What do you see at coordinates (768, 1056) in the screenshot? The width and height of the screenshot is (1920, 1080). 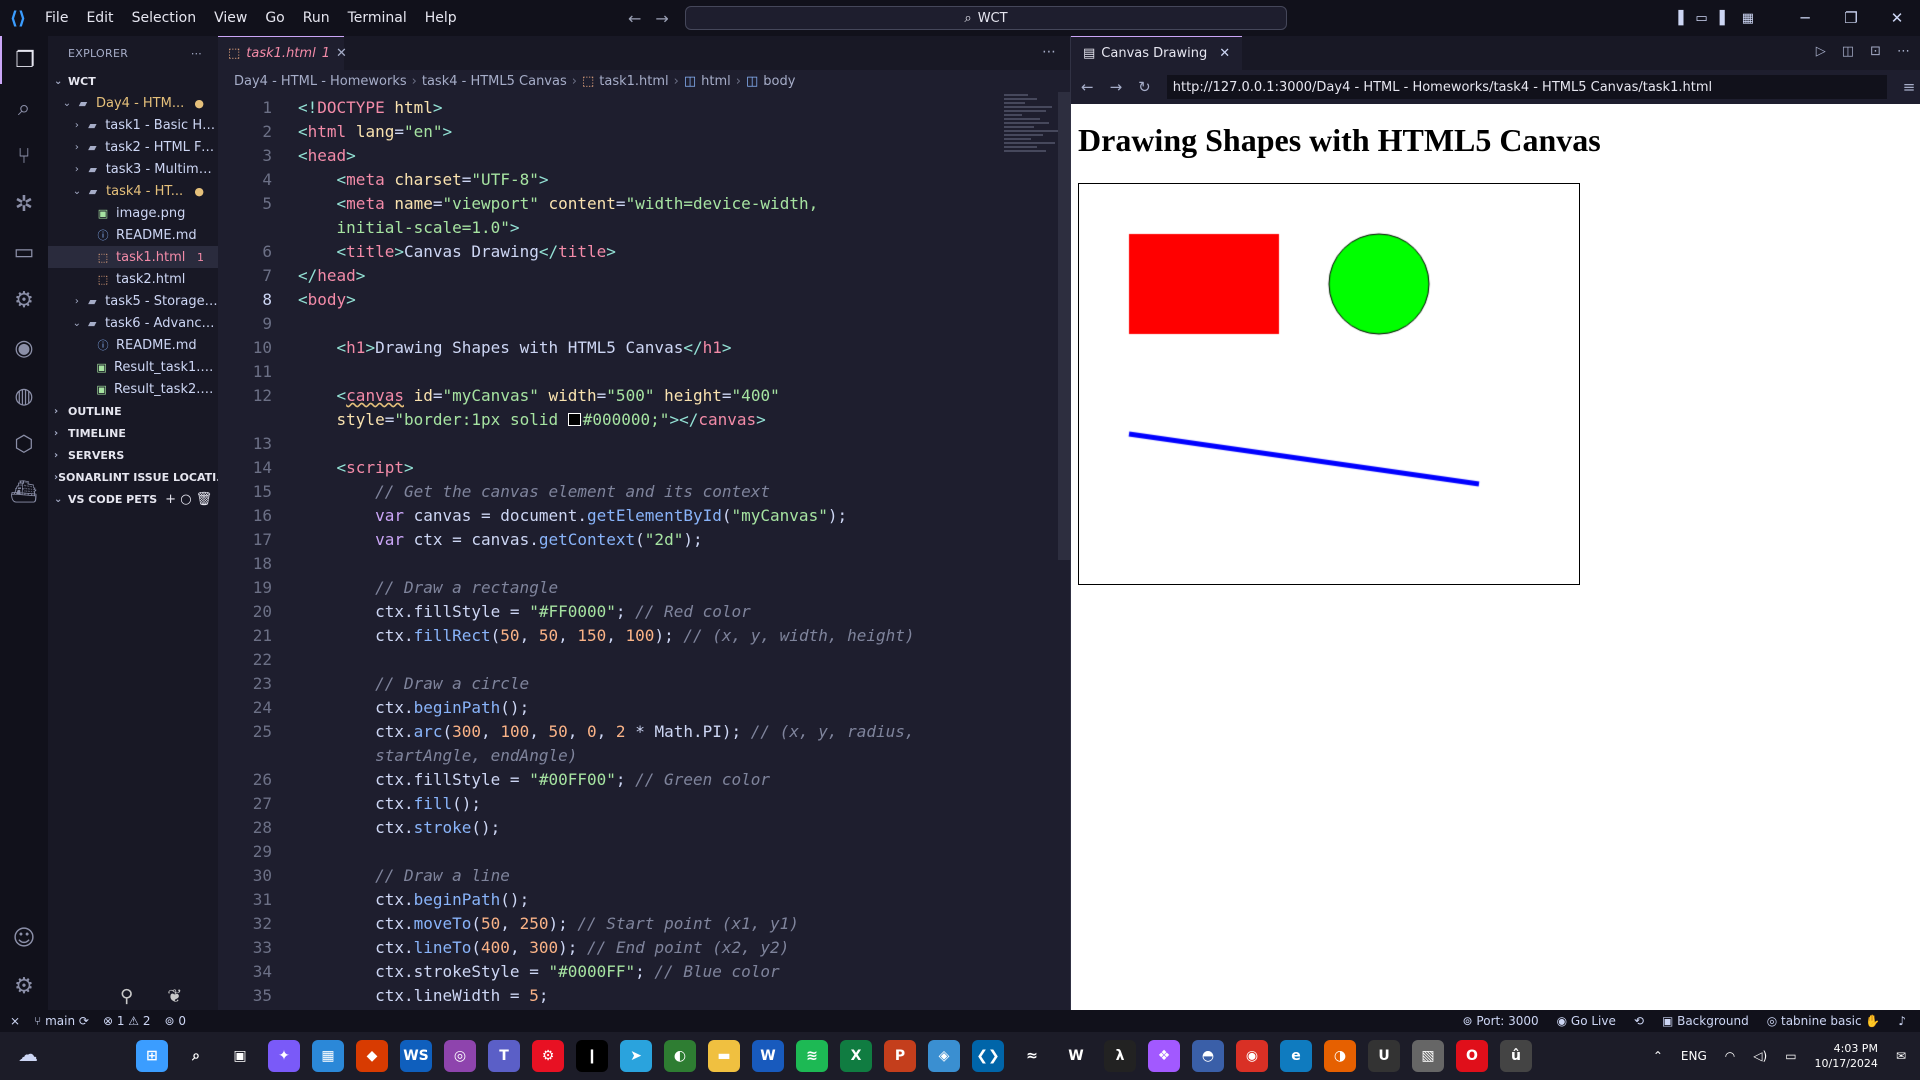 I see `word-icon: W` at bounding box center [768, 1056].